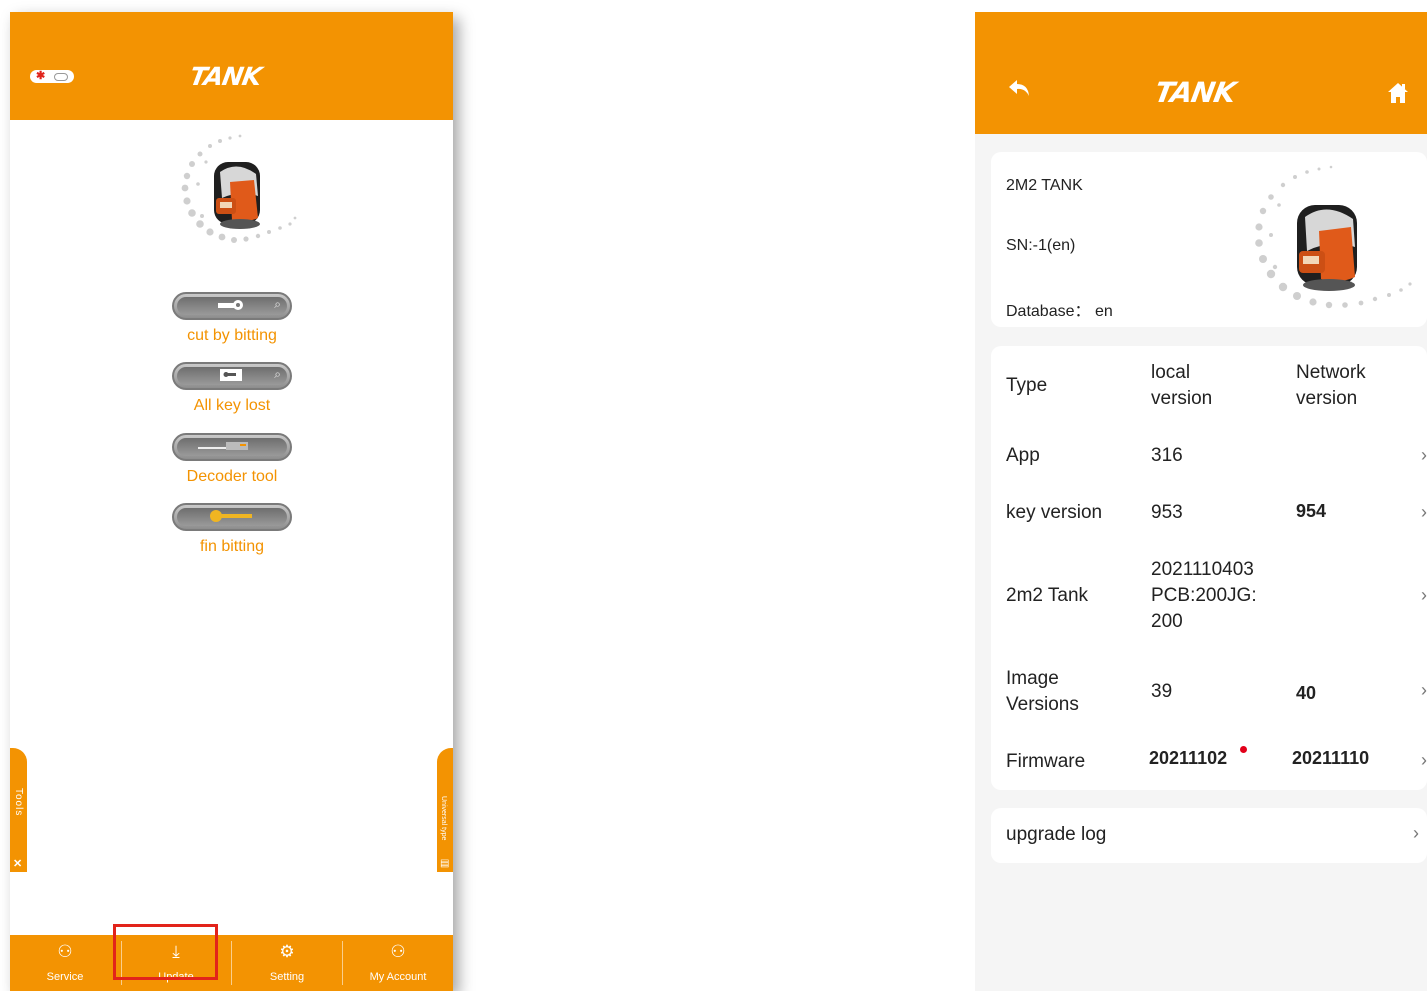 This screenshot has height=991, width=1427. What do you see at coordinates (1020, 89) in the screenshot?
I see `back-icon` at bounding box center [1020, 89].